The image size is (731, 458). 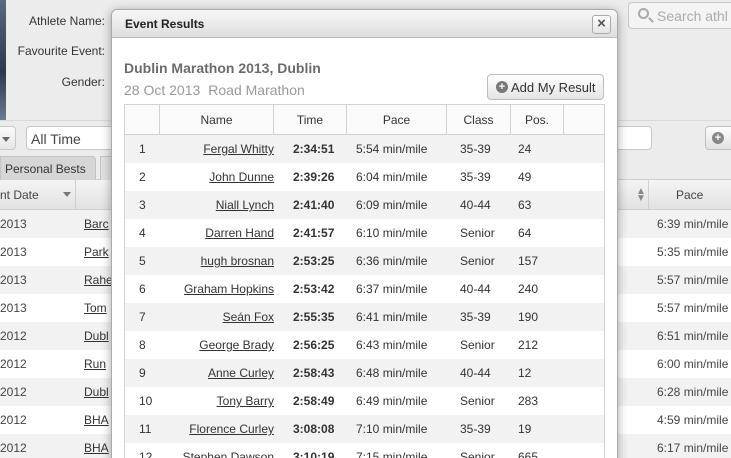 I want to click on result-time: 2:56:25, so click(x=314, y=345).